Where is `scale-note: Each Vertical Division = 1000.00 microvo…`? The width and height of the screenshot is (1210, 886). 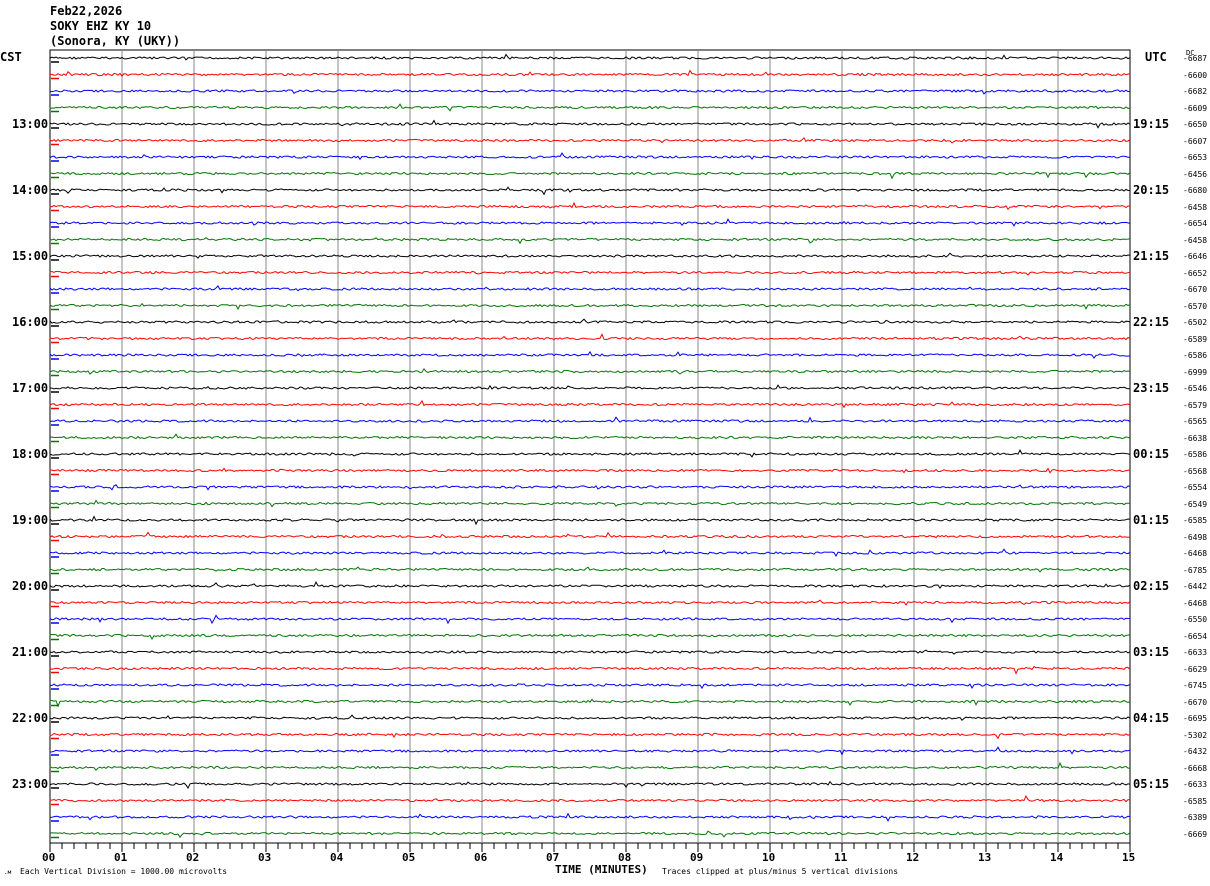
scale-note: Each Vertical Division = 1000.00 microvo… is located at coordinates (124, 871).